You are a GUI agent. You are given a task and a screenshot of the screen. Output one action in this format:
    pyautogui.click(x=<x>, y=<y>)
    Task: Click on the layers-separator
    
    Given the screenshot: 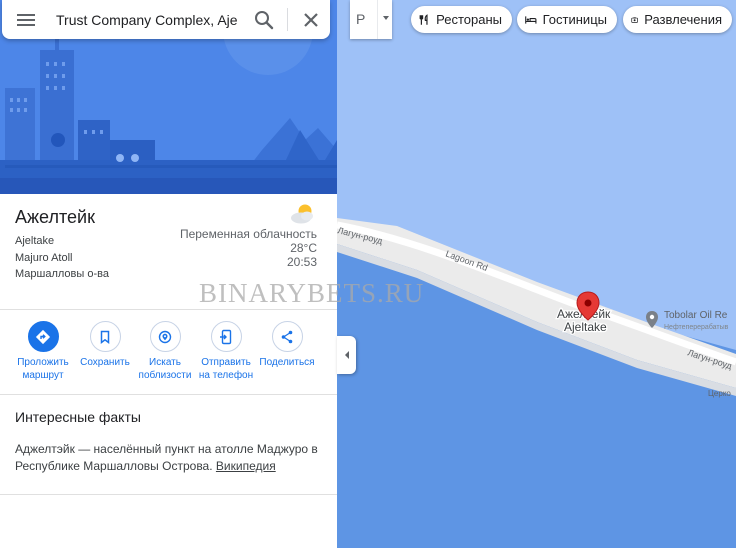 What is the action you would take?
    pyautogui.click(x=377, y=19)
    